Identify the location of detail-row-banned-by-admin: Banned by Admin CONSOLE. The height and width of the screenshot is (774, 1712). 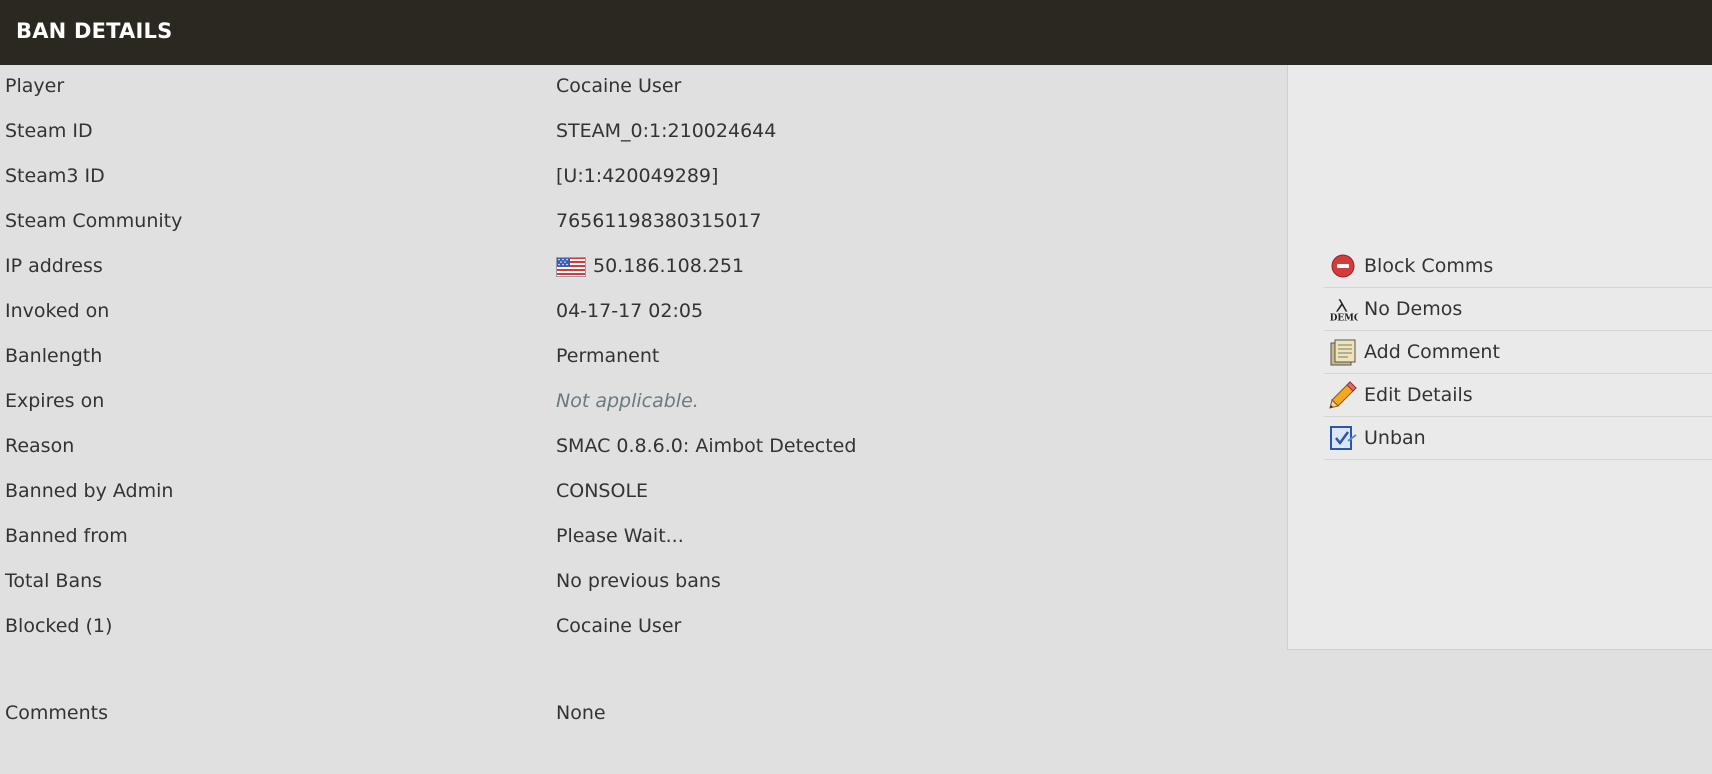
(643, 492).